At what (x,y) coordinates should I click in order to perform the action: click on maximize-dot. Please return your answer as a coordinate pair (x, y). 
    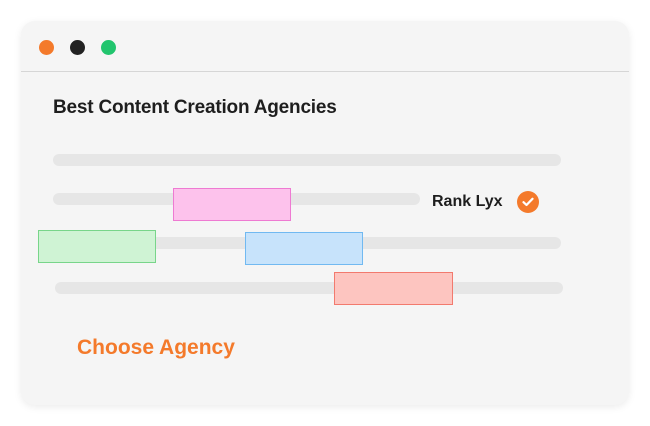
    Looking at the image, I should click on (108, 47).